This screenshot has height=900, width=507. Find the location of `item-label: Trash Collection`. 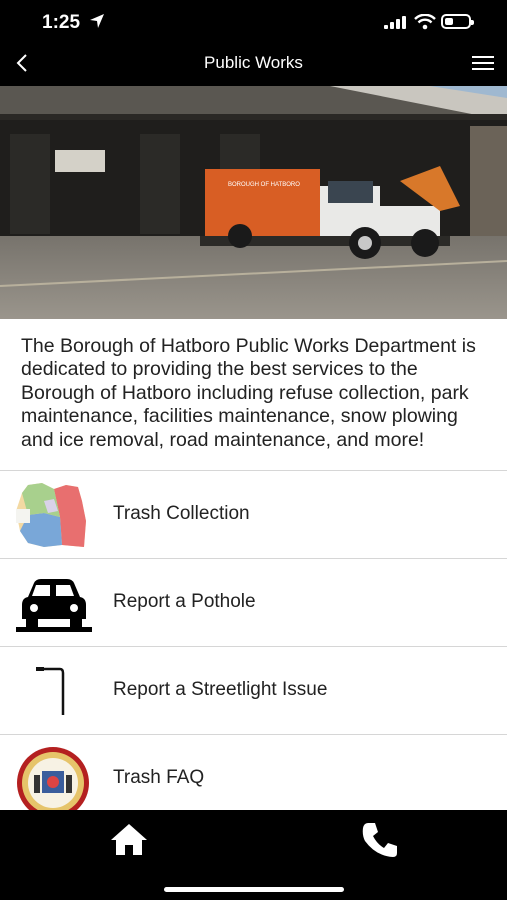

item-label: Trash Collection is located at coordinates (181, 514).